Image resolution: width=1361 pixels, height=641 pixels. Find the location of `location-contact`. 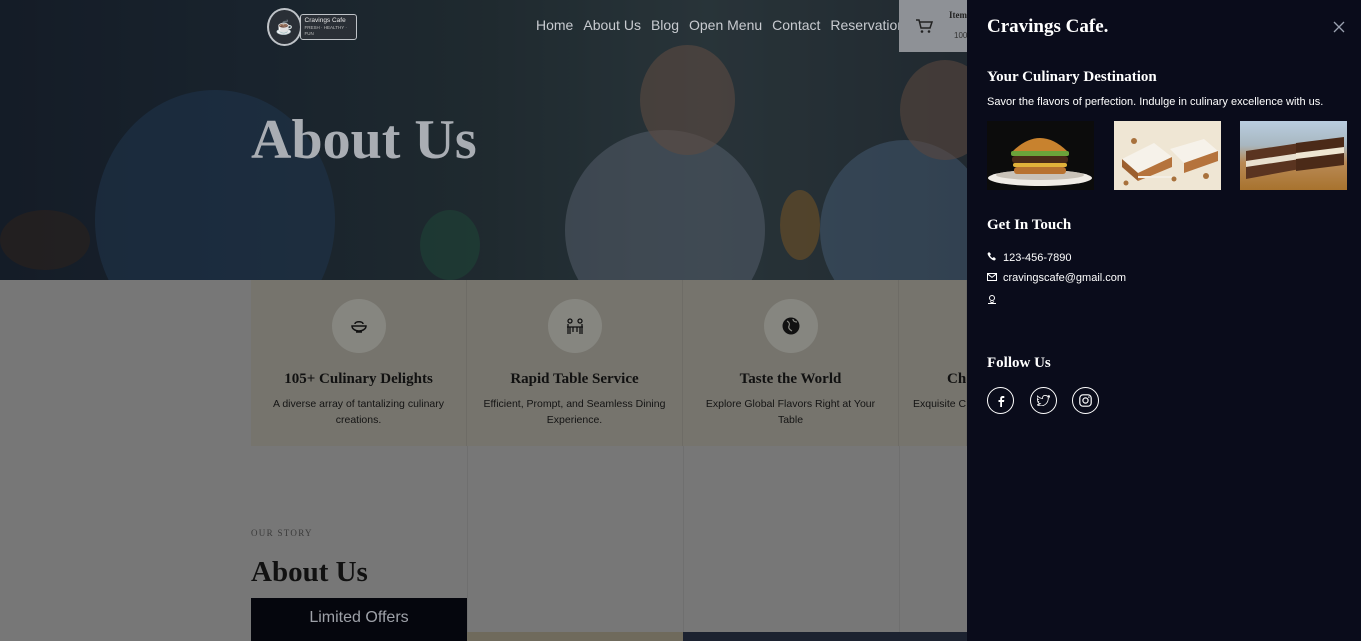

location-contact is located at coordinates (992, 300).